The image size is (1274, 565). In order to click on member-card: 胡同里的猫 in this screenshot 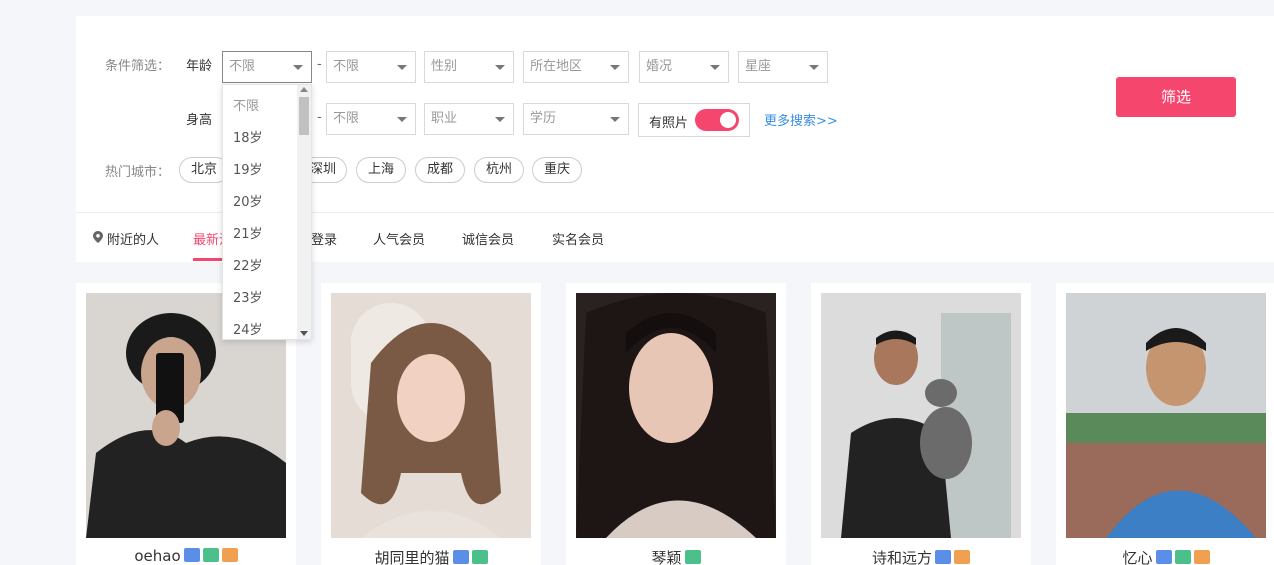, I will do `click(431, 424)`.